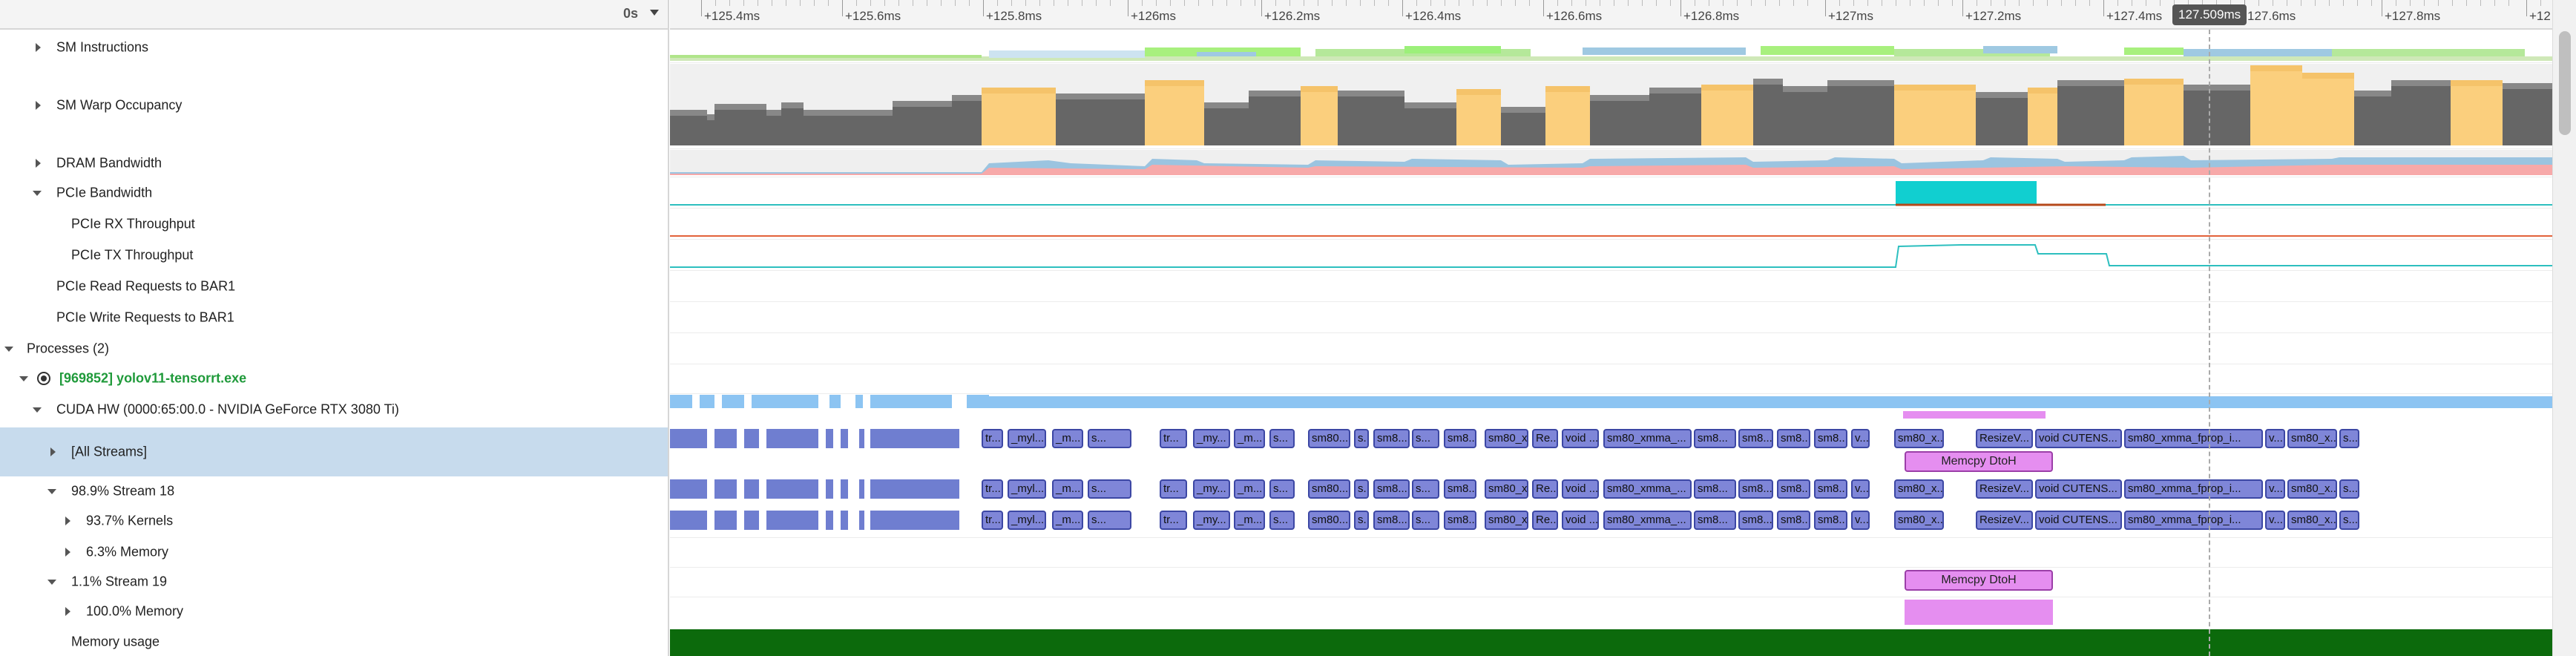 This screenshot has height=656, width=2576. What do you see at coordinates (2565, 83) in the screenshot?
I see `scrollbar-thumb` at bounding box center [2565, 83].